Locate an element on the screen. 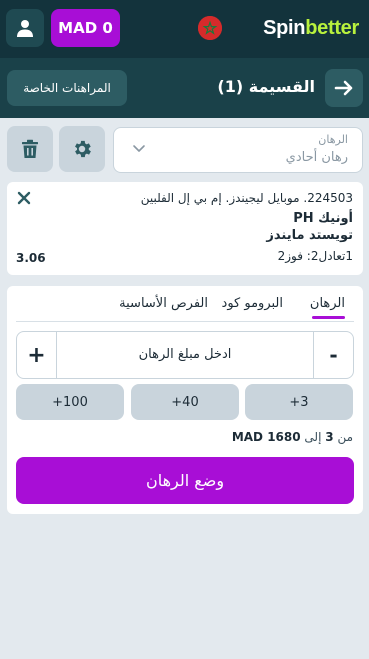 This screenshot has height=659, width=369. bet-slip-header: القسيمة (1) المراهنات الخاصة is located at coordinates (184, 88).